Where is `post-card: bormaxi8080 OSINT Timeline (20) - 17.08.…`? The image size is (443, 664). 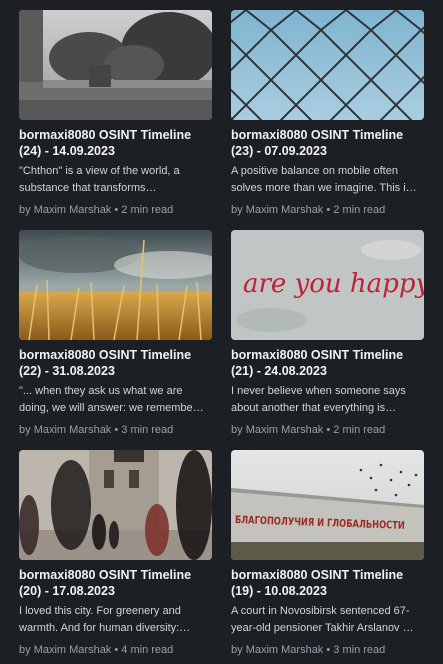 post-card: bormaxi8080 OSINT Timeline (20) - 17.08.… is located at coordinates (115, 553).